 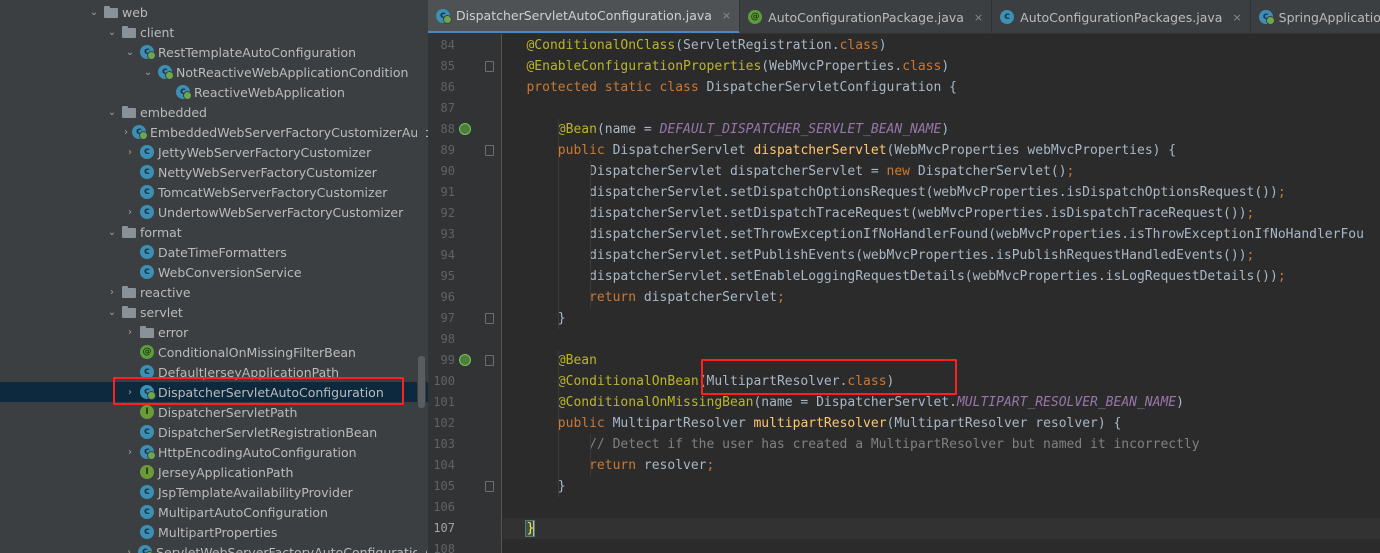 What do you see at coordinates (214, 172) in the screenshot?
I see `tree-item: ›NettyWebServerFactoryCustomizer` at bounding box center [214, 172].